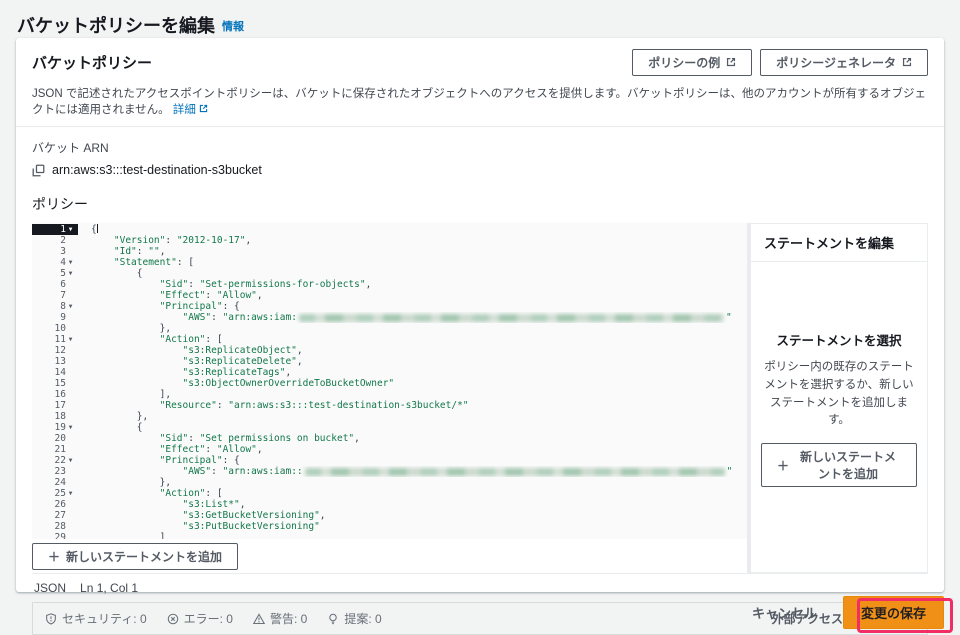 This screenshot has height=635, width=960. I want to click on line-number: 25, so click(60, 493).